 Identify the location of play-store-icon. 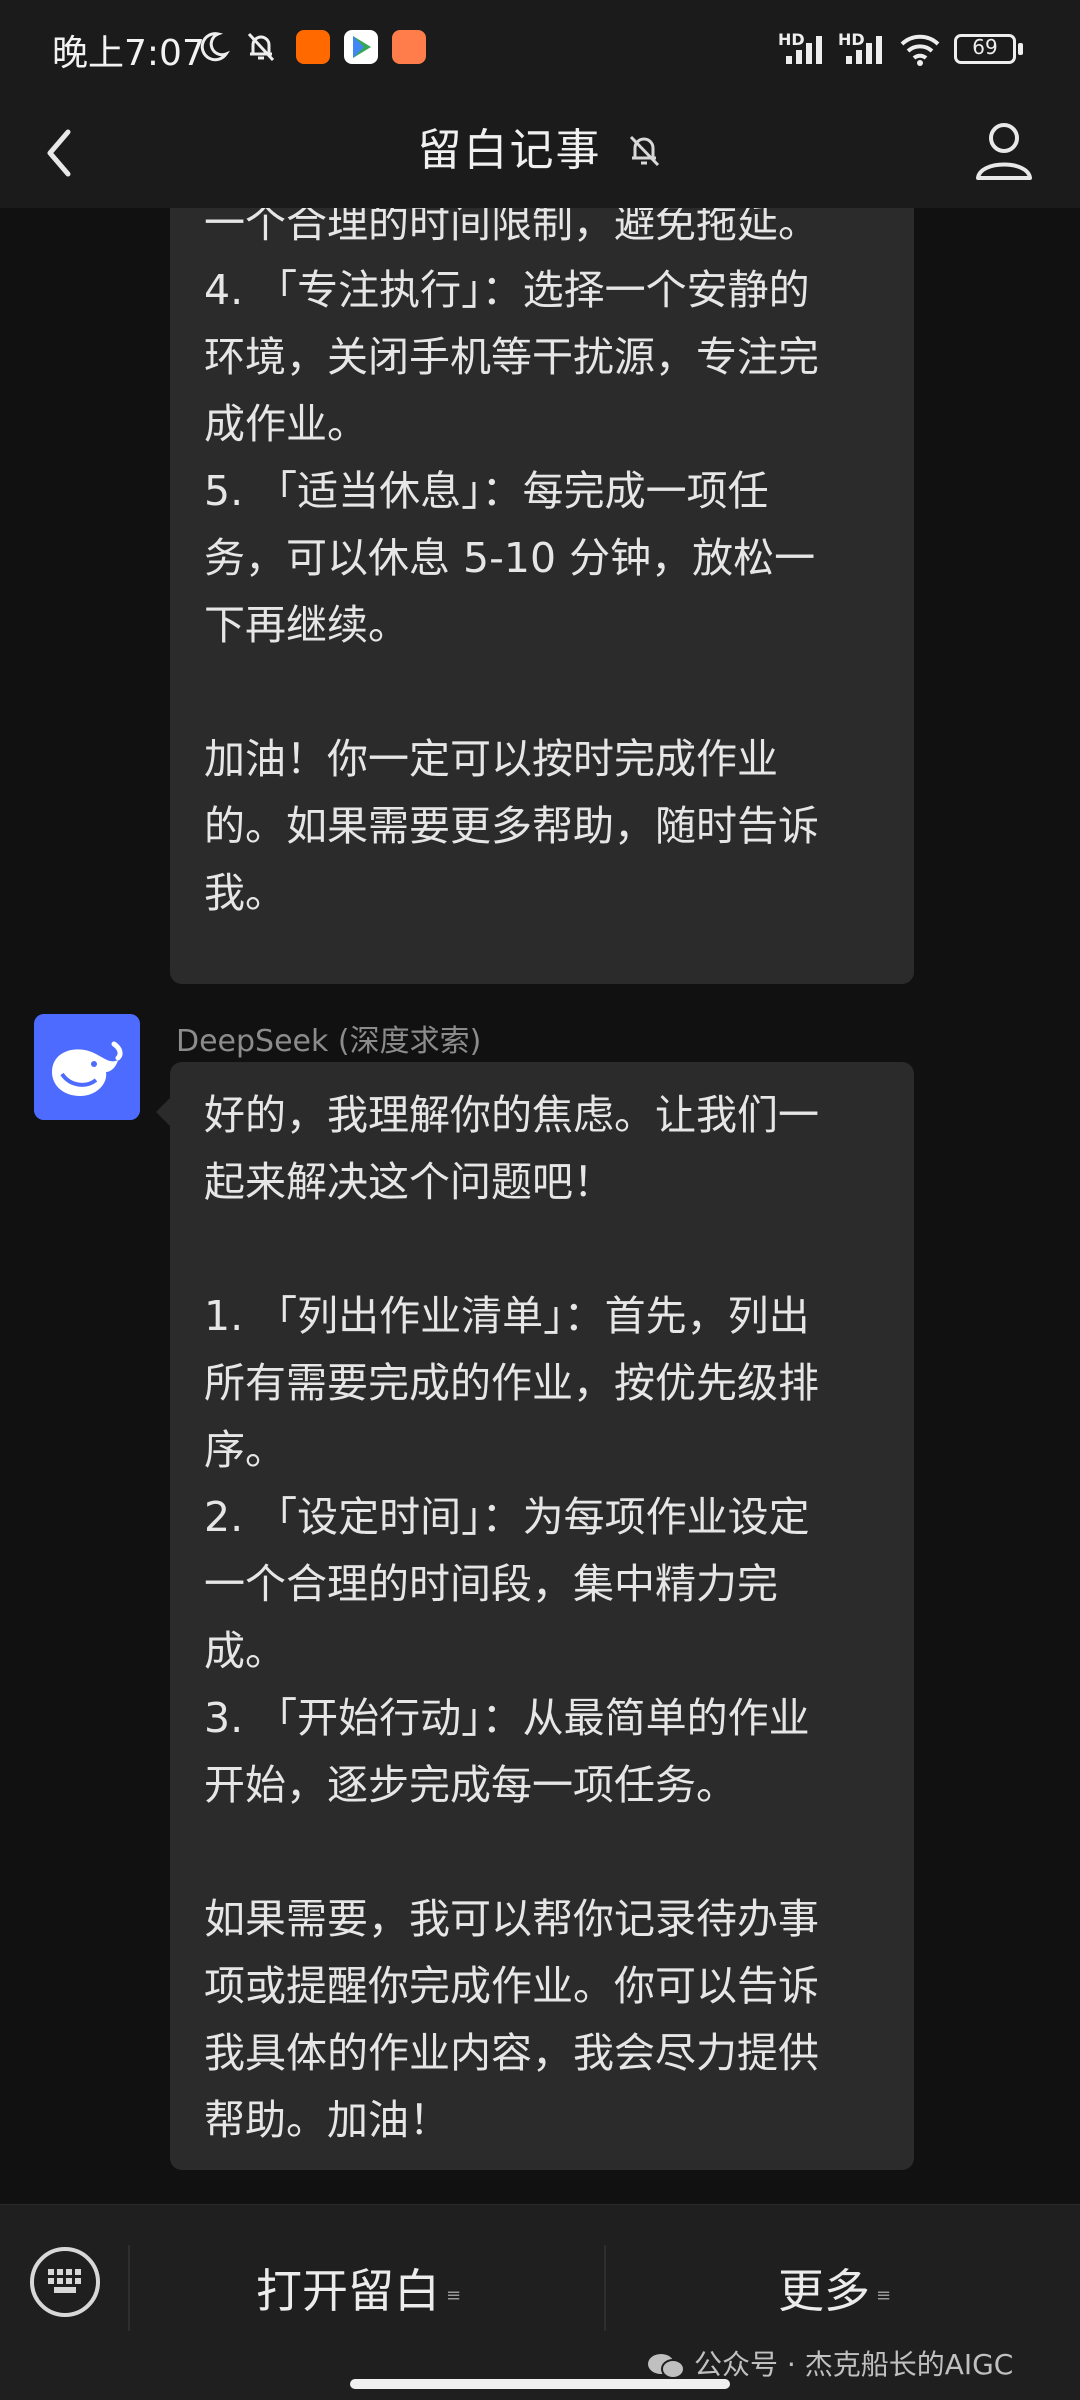
(361, 47).